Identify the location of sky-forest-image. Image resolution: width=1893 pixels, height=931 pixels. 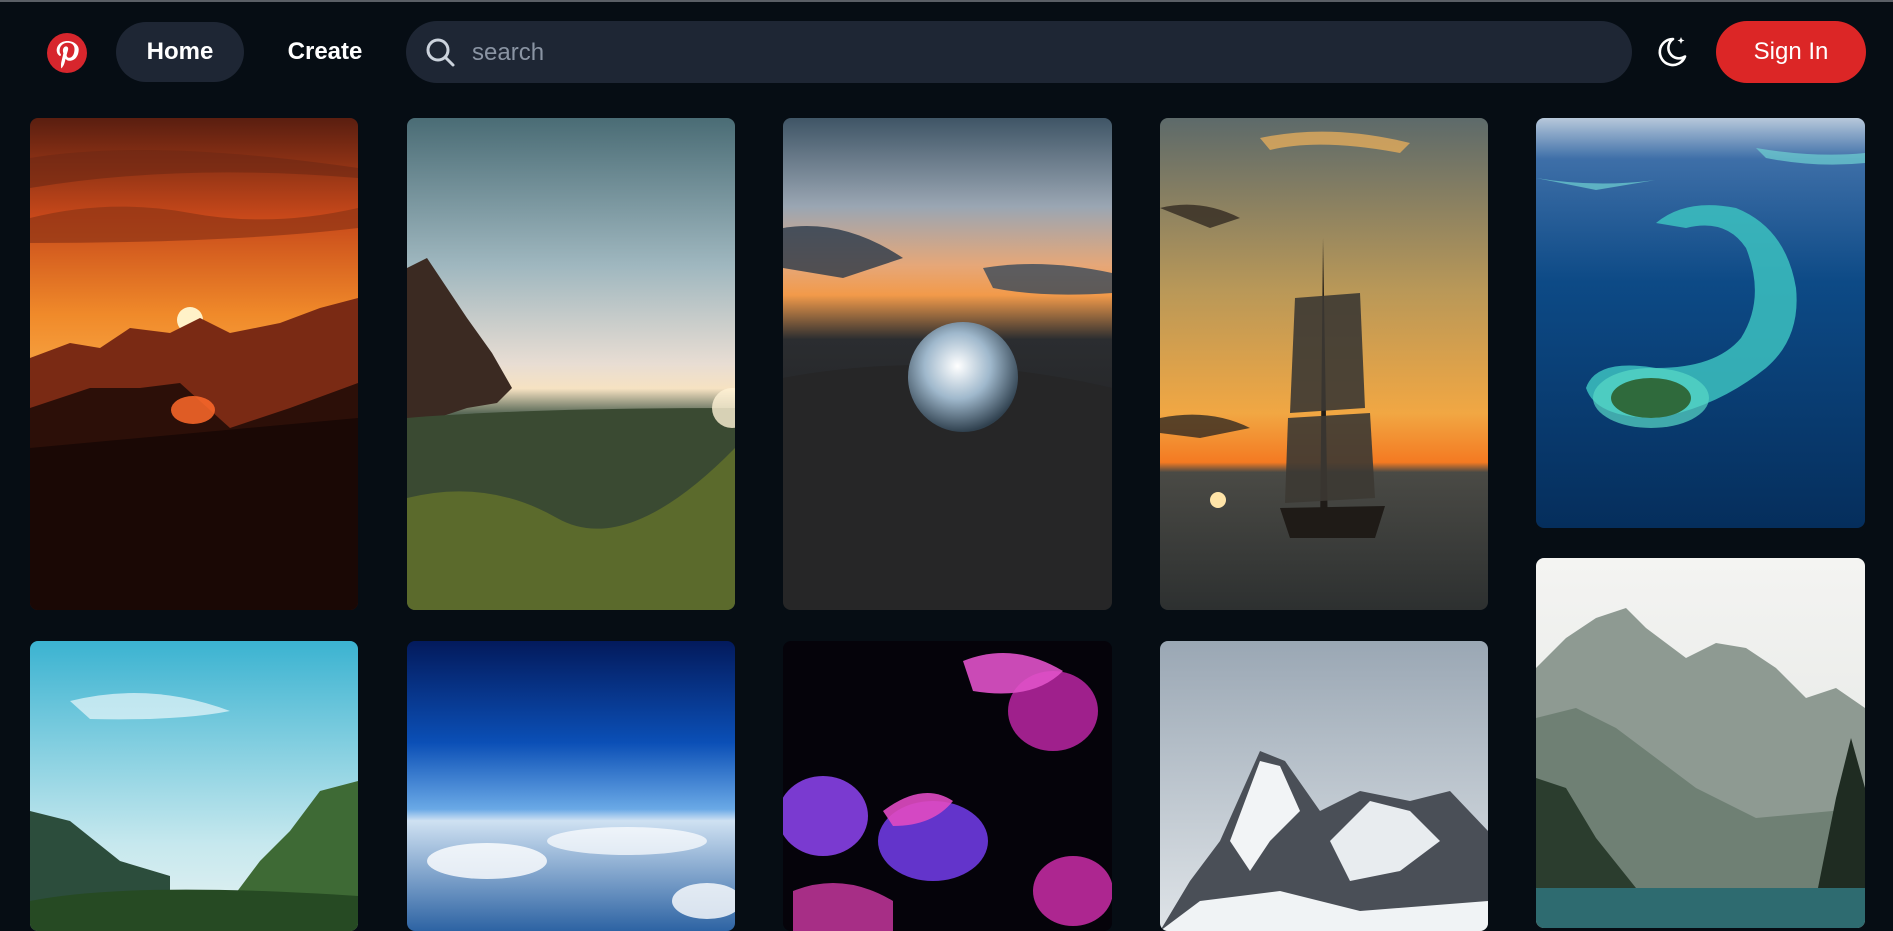
(194, 786).